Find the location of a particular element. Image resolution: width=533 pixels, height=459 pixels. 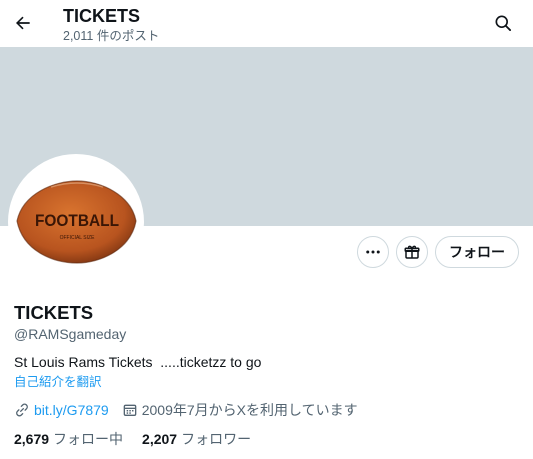

profile-meta: bit.ly/G7879 2009年7月からXを利用しています is located at coordinates (186, 410).